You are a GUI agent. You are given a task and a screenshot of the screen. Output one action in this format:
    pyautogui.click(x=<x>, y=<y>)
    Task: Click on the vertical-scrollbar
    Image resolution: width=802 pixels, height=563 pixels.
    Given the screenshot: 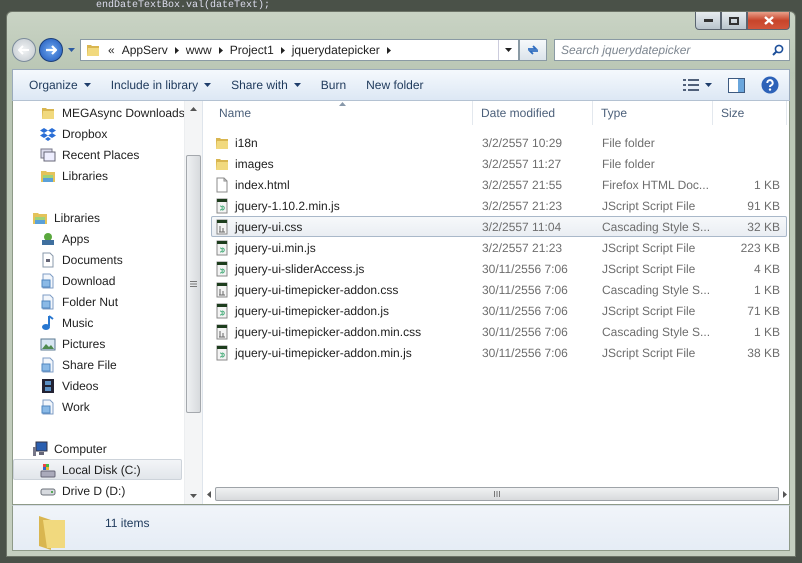 What is the action you would take?
    pyautogui.click(x=193, y=302)
    